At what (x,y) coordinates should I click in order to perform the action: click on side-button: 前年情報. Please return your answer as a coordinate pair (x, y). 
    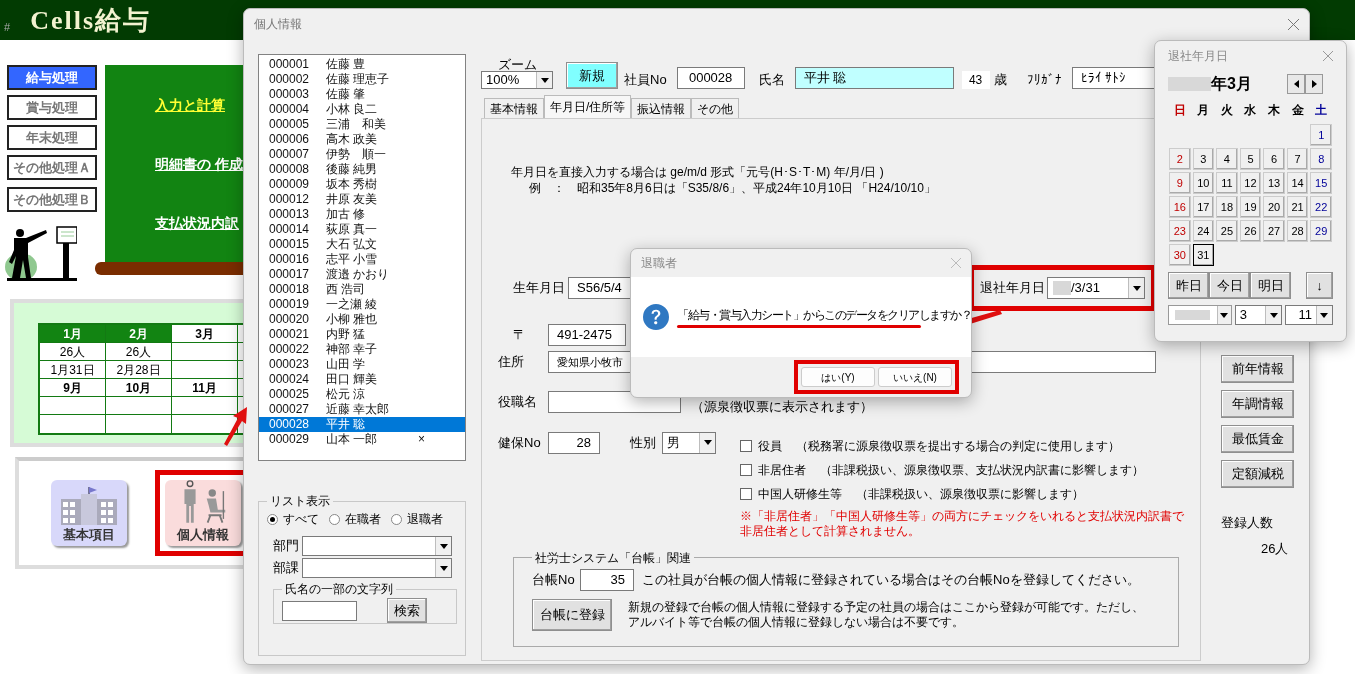
    Looking at the image, I should click on (1257, 369).